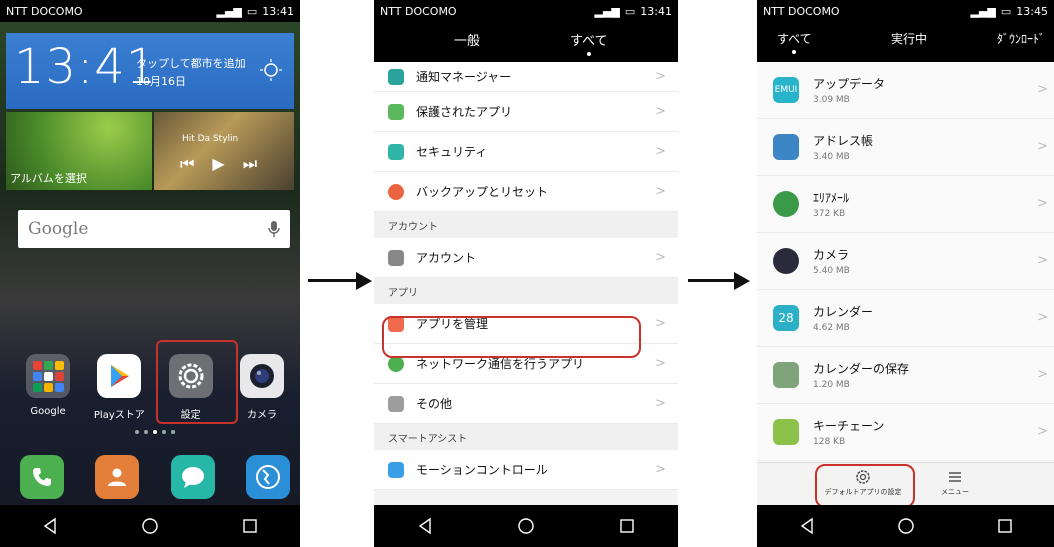  Describe the element at coordinates (526, 112) in the screenshot. I see `row-protected-apps: 保護されたアプリ >` at that location.